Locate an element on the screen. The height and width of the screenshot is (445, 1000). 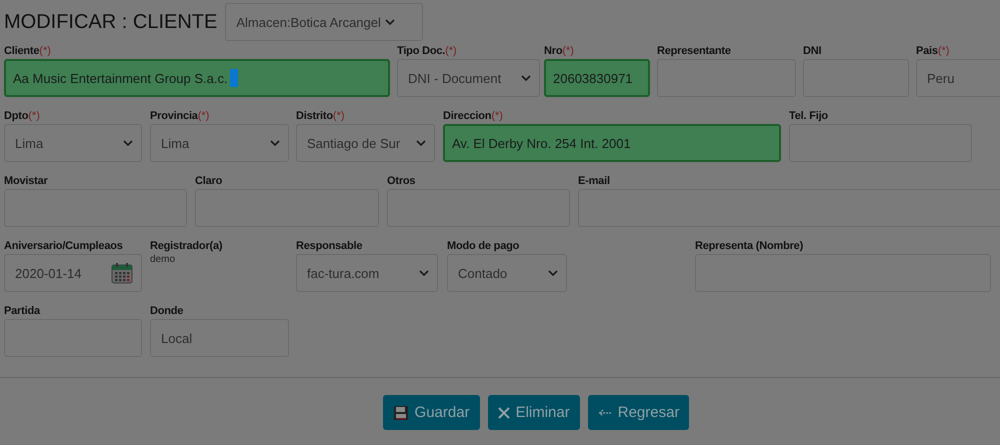
field-label: Otros is located at coordinates (401, 181).